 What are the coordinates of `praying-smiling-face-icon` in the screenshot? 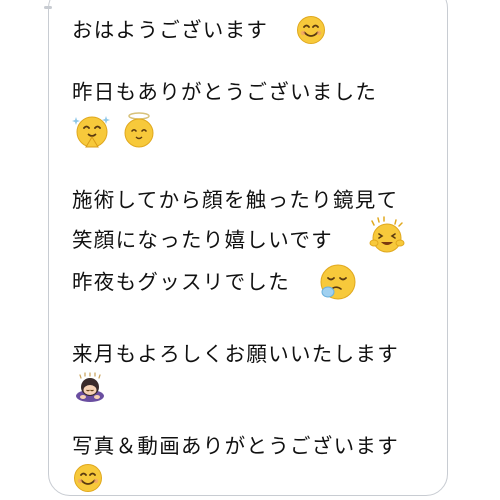 It's located at (92, 131).